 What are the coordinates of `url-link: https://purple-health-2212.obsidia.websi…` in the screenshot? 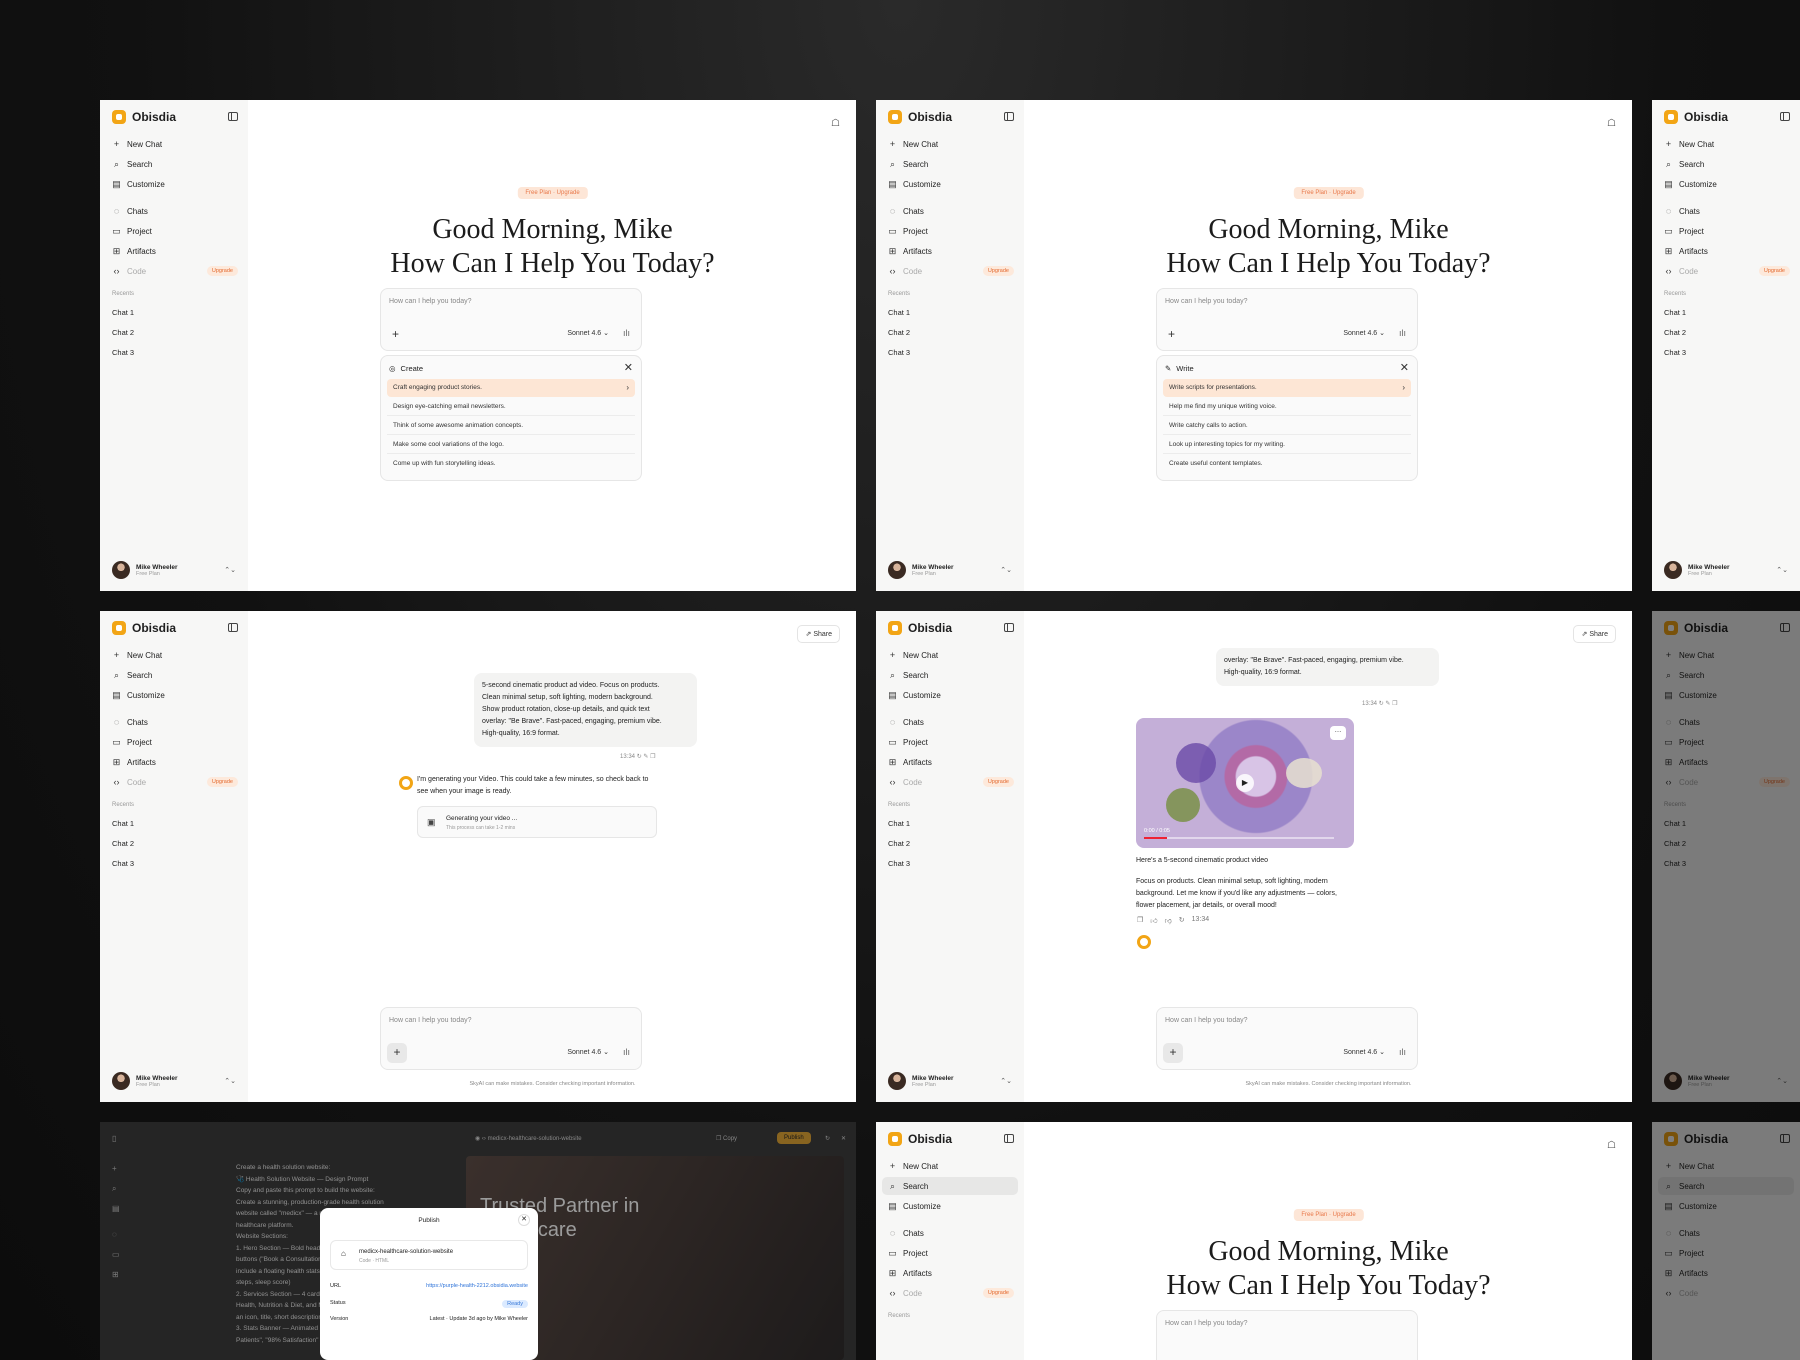 It's located at (477, 1286).